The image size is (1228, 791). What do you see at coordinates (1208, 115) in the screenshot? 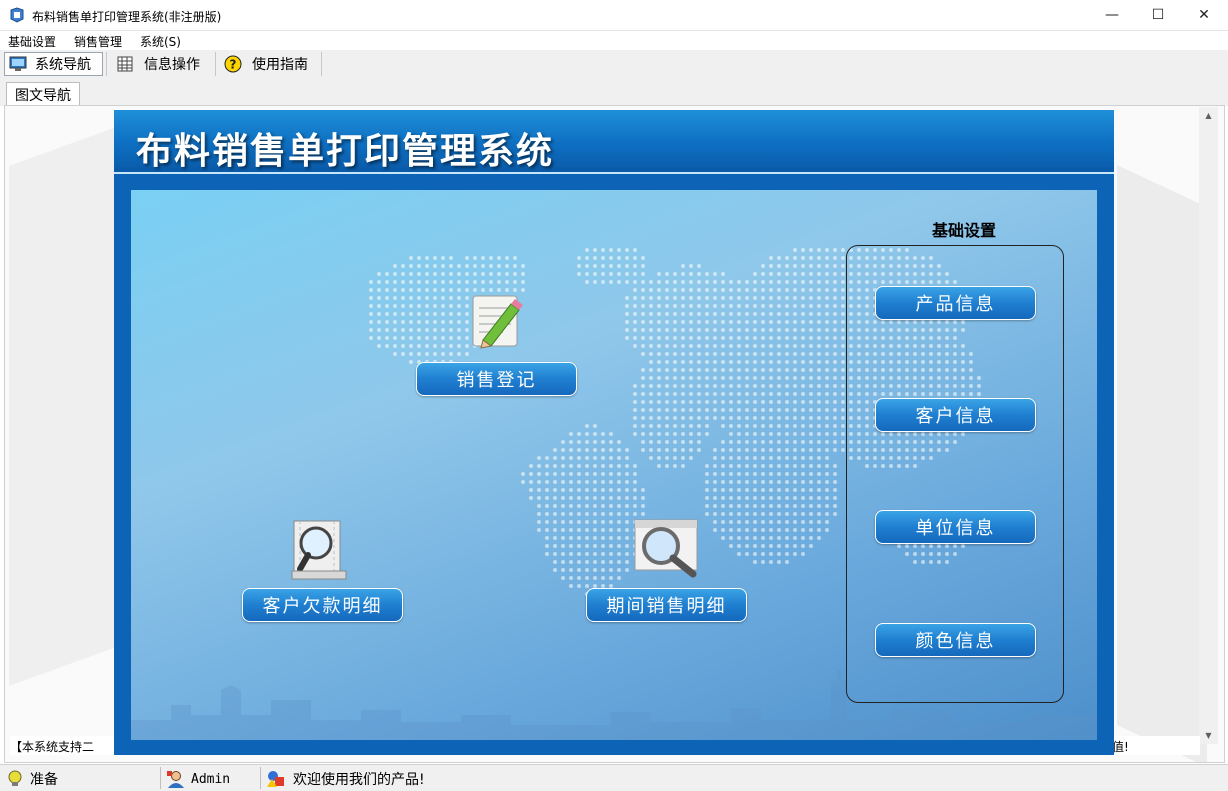
I see `scroll-up-icon: ▲` at bounding box center [1208, 115].